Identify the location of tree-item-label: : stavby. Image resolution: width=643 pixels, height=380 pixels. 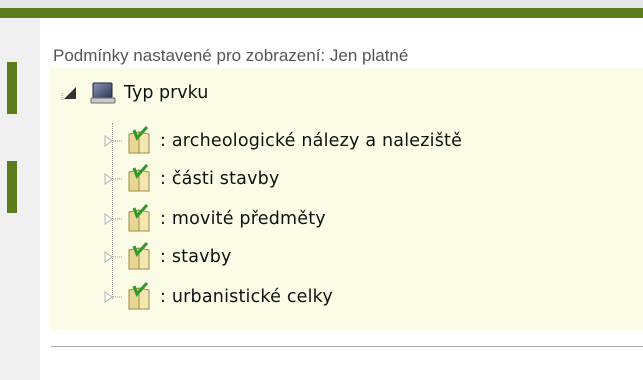
(196, 257).